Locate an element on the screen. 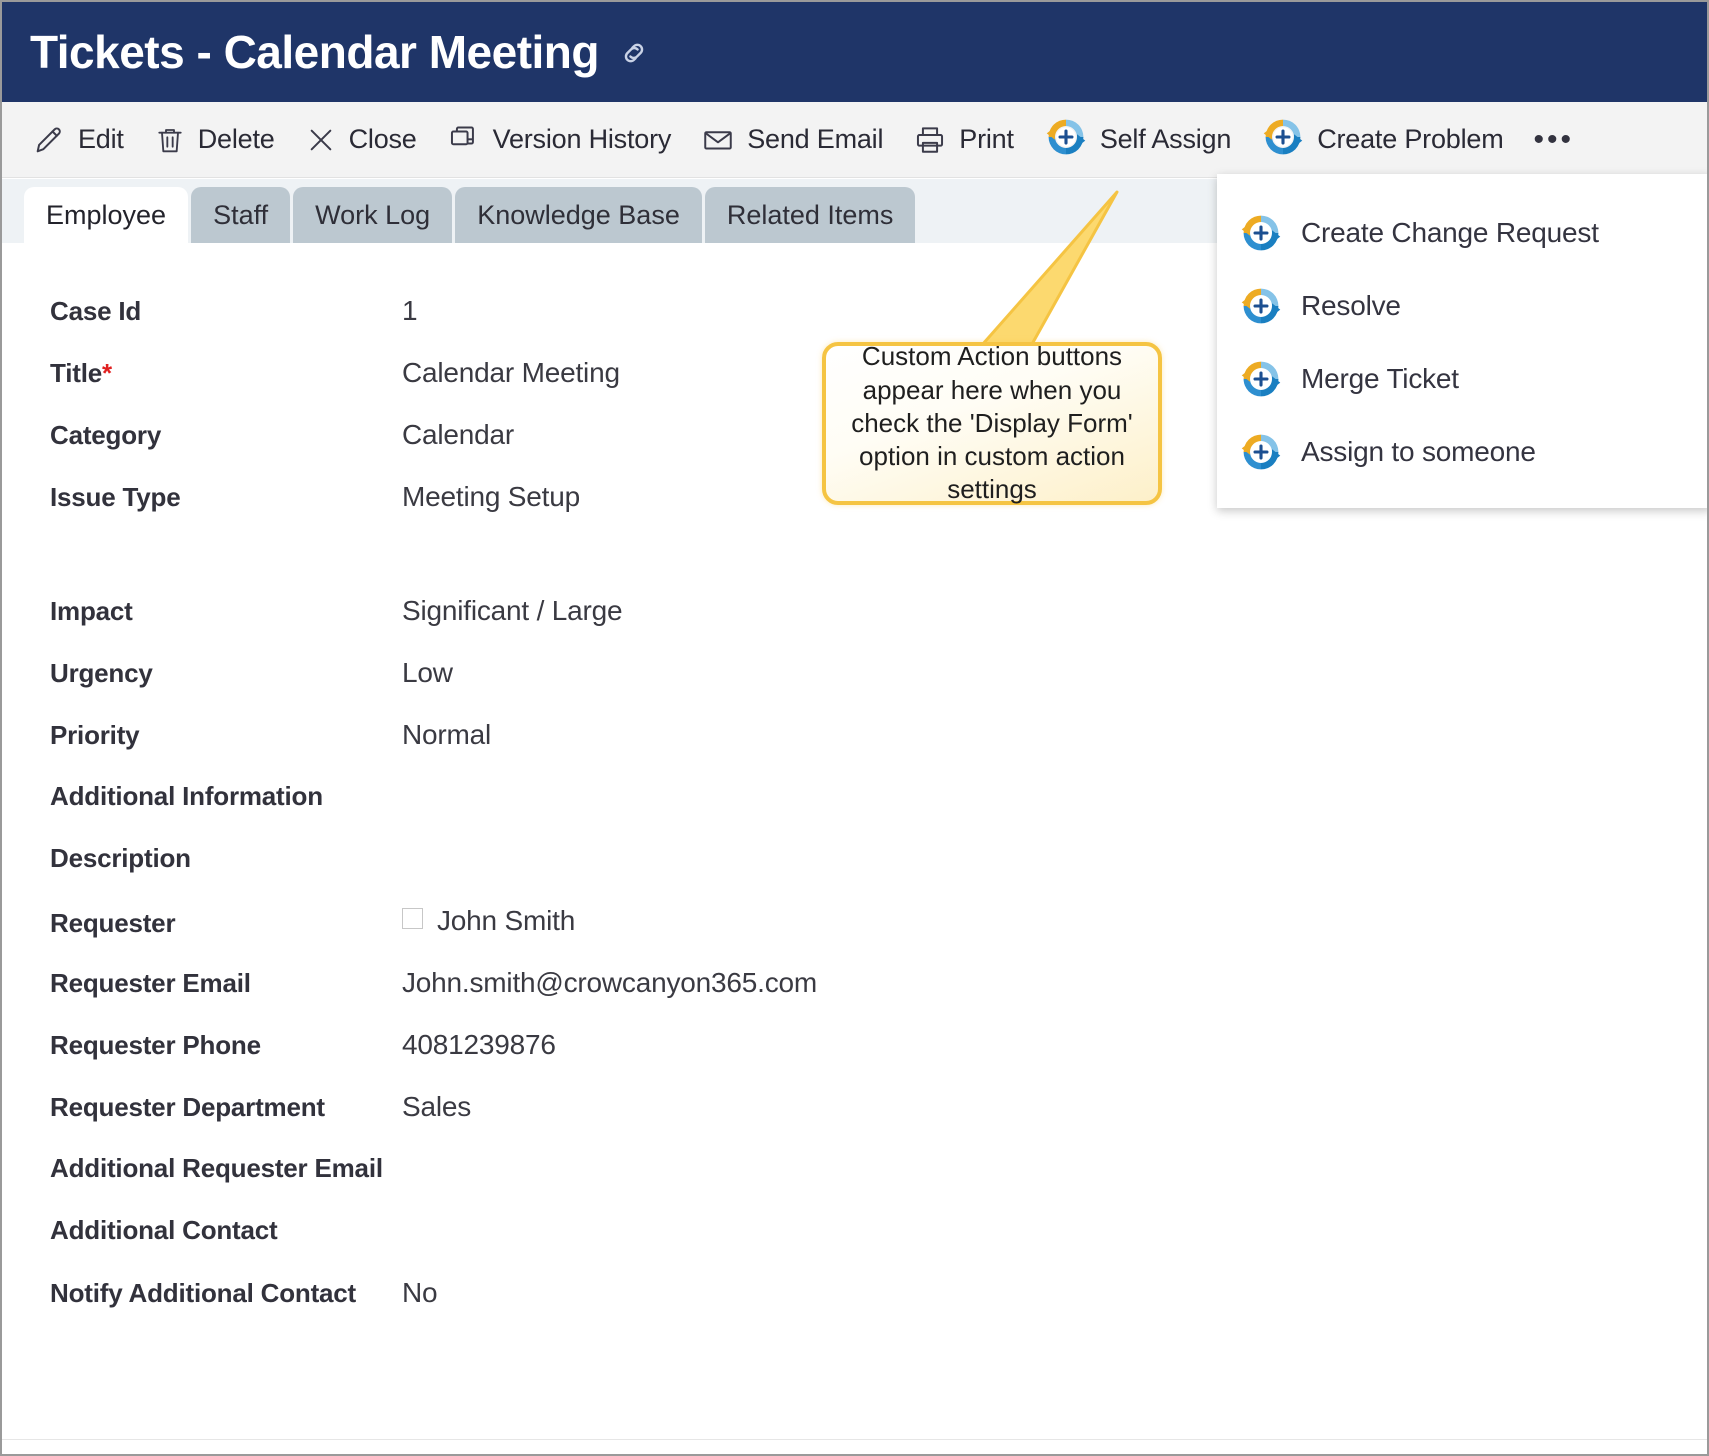  close-button: Close is located at coordinates (361, 140).